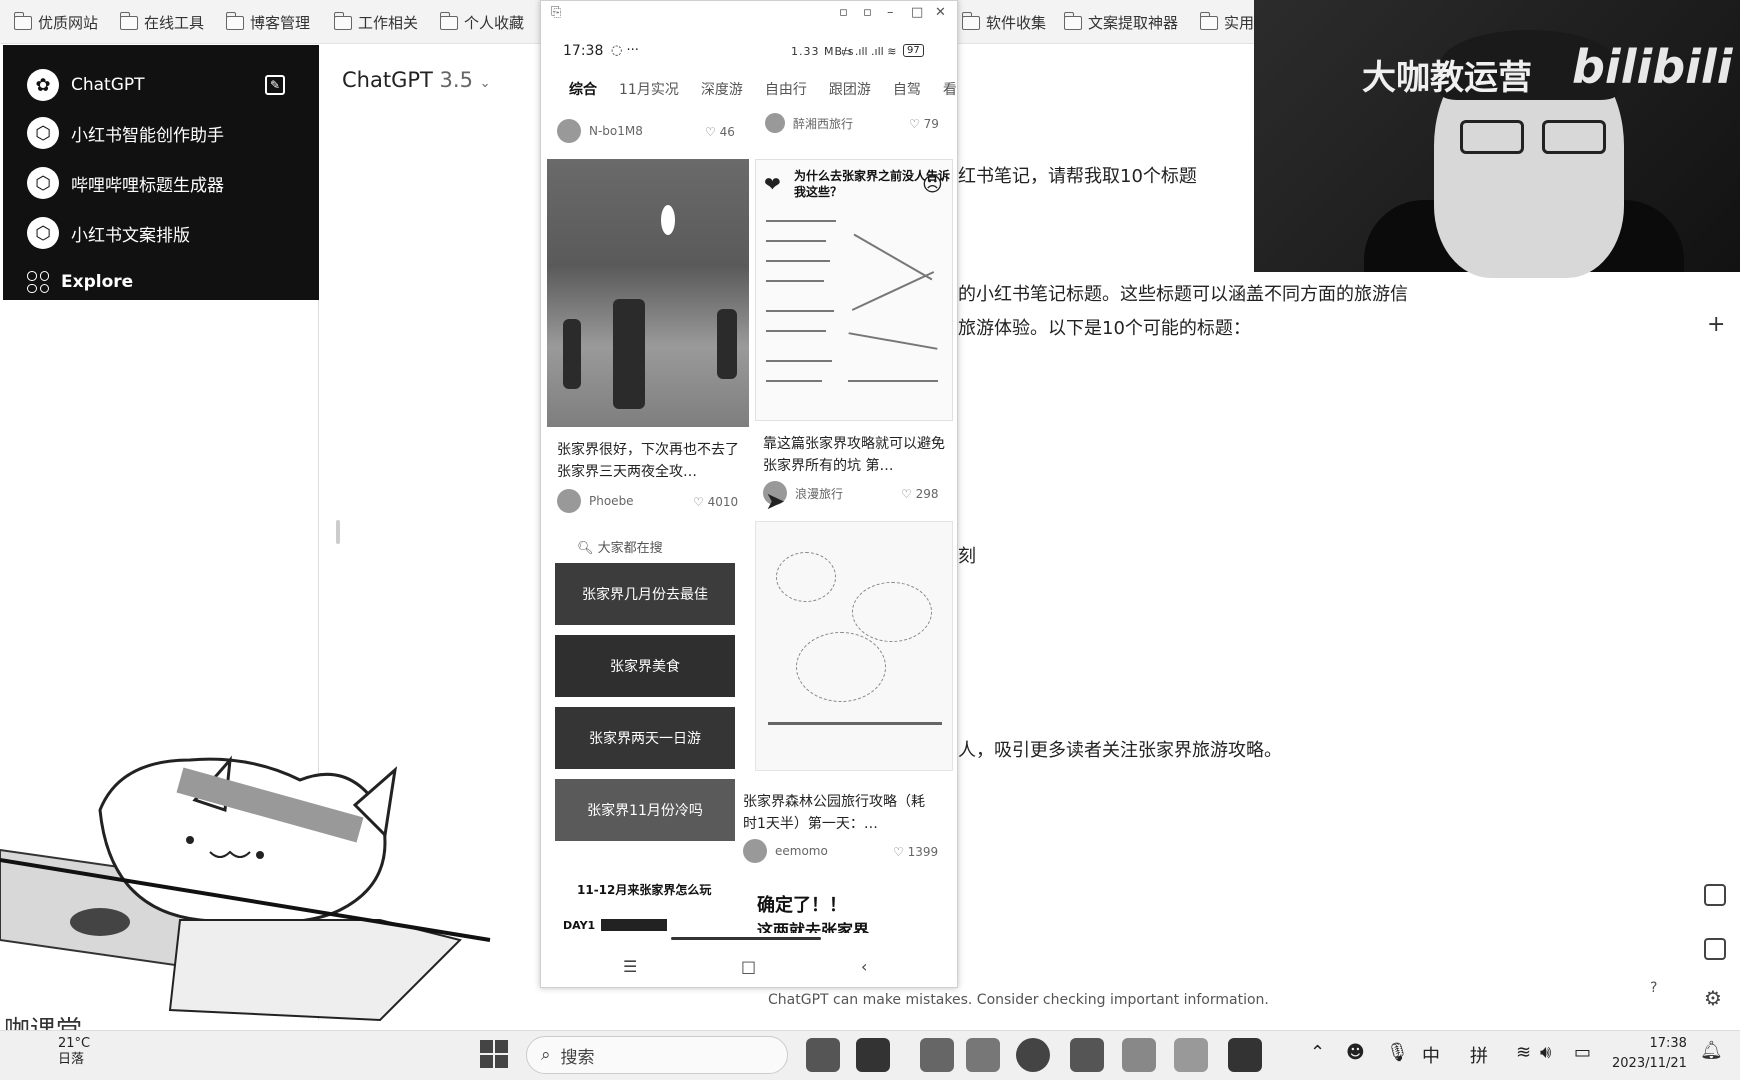 The height and width of the screenshot is (1080, 1740). Describe the element at coordinates (1715, 895) in the screenshot. I see `screenshot-icon` at that location.